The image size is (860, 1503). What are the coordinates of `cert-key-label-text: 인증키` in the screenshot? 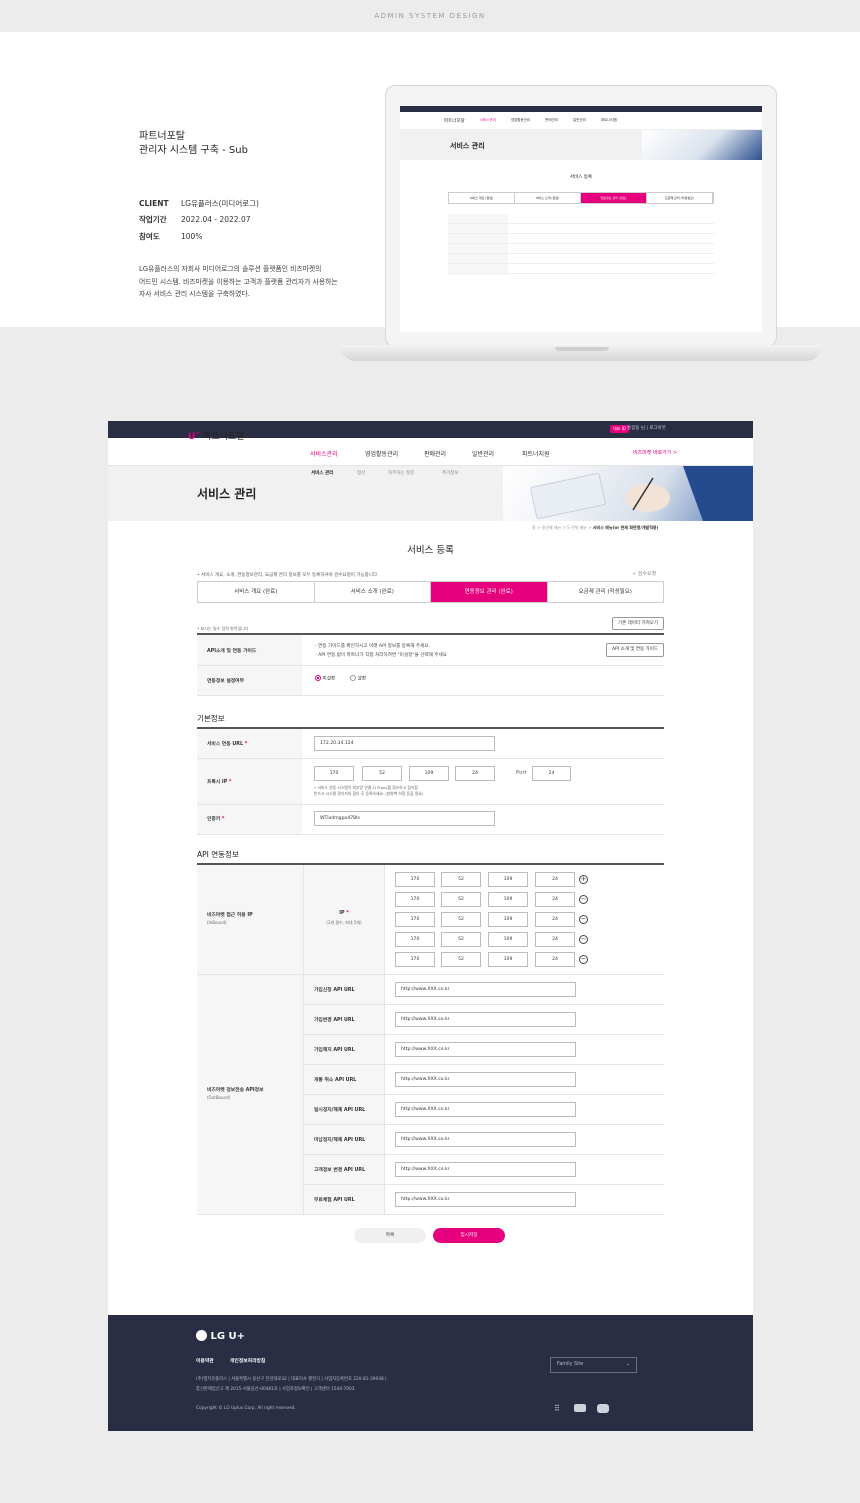 It's located at (214, 819).